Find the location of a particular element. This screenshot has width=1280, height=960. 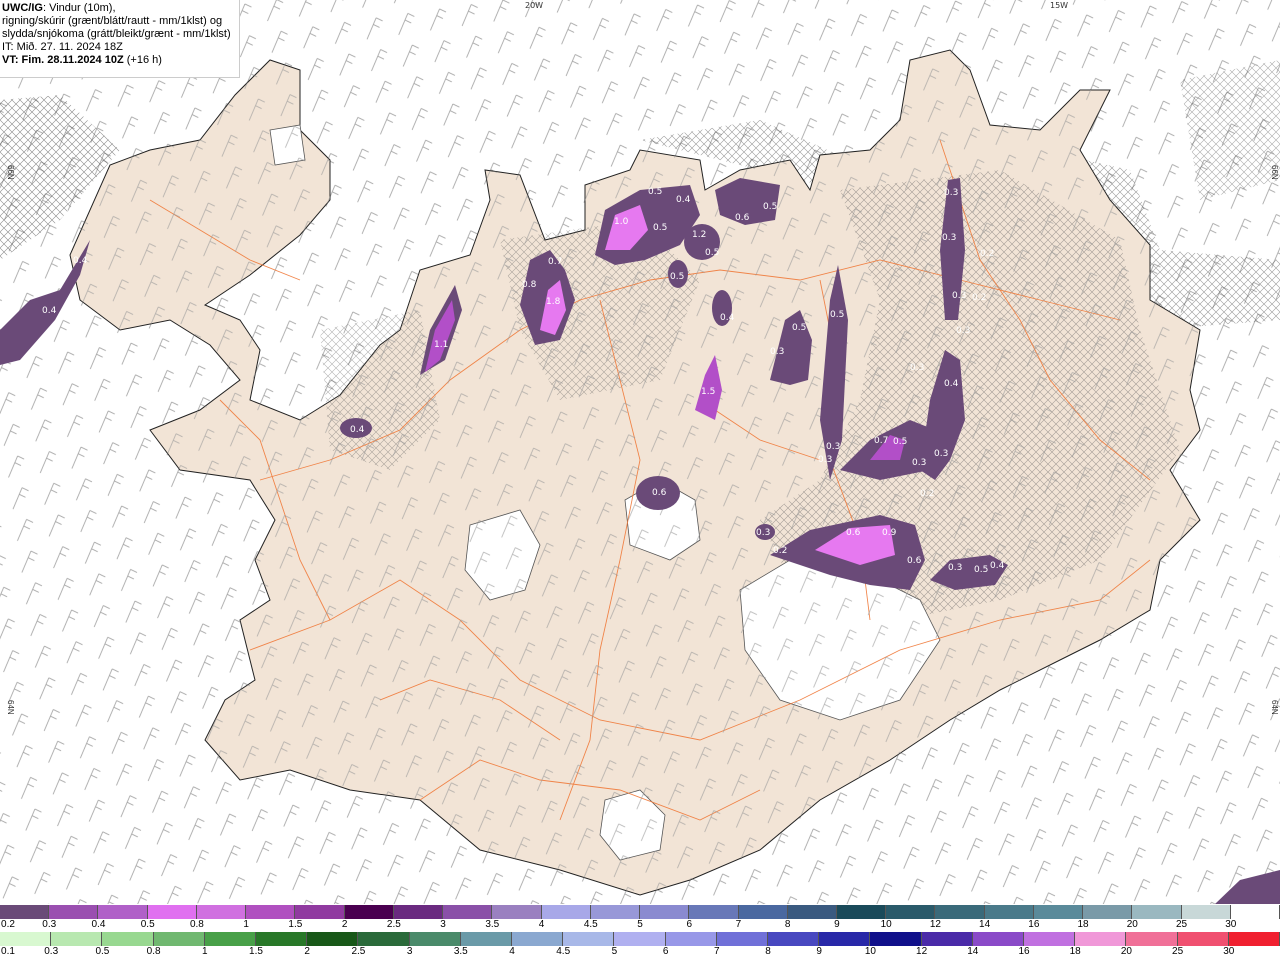

forecast-step: (+16 h) is located at coordinates (142, 60).